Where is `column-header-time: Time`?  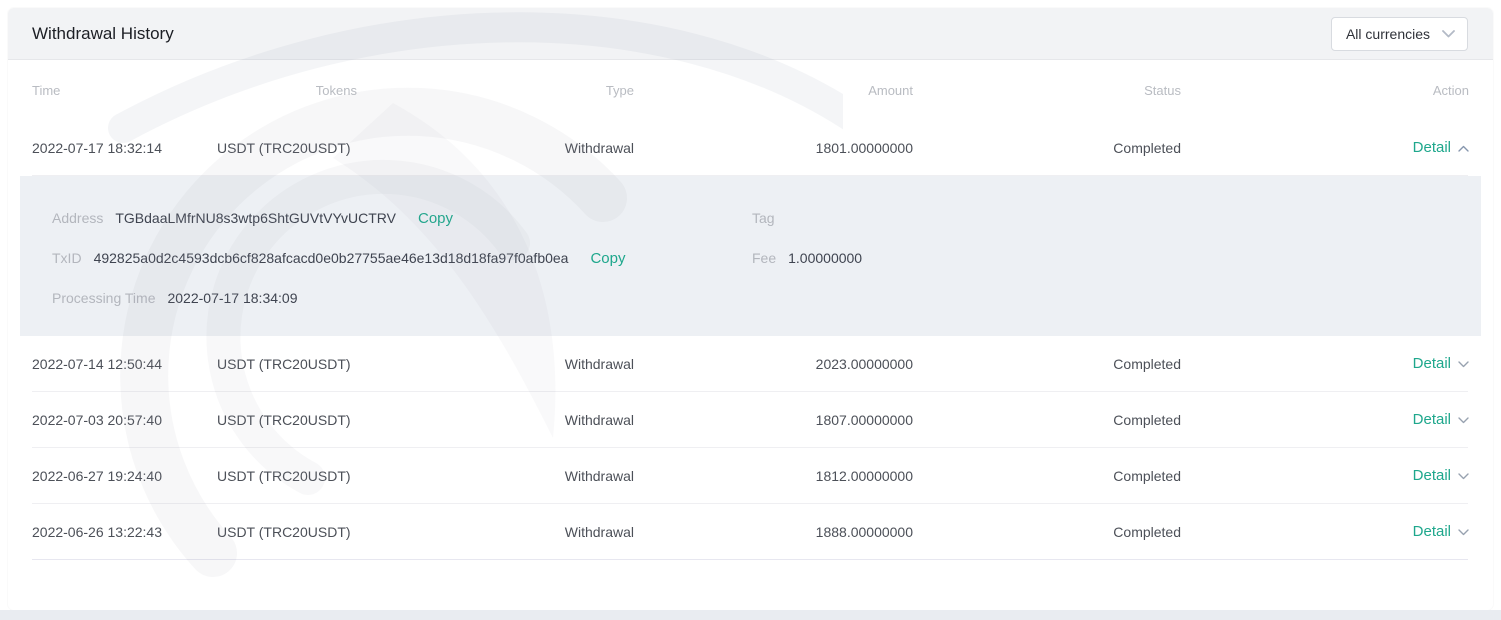
column-header-time: Time is located at coordinates (46, 90).